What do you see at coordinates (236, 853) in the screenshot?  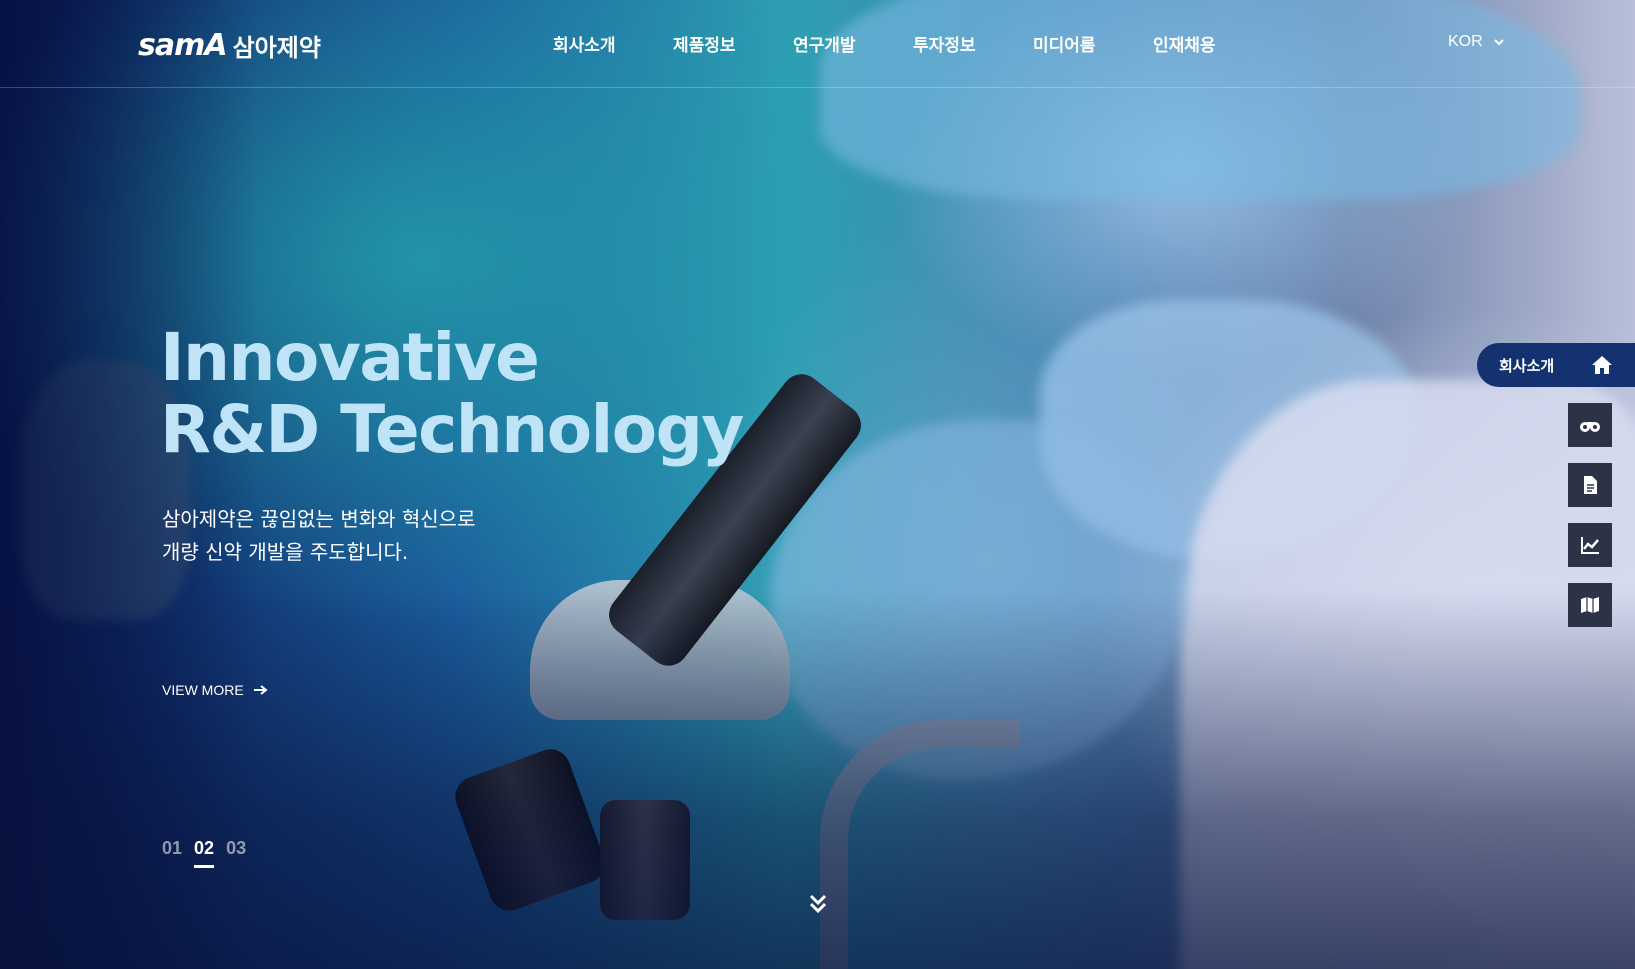 I see `slide-page-3: 03` at bounding box center [236, 853].